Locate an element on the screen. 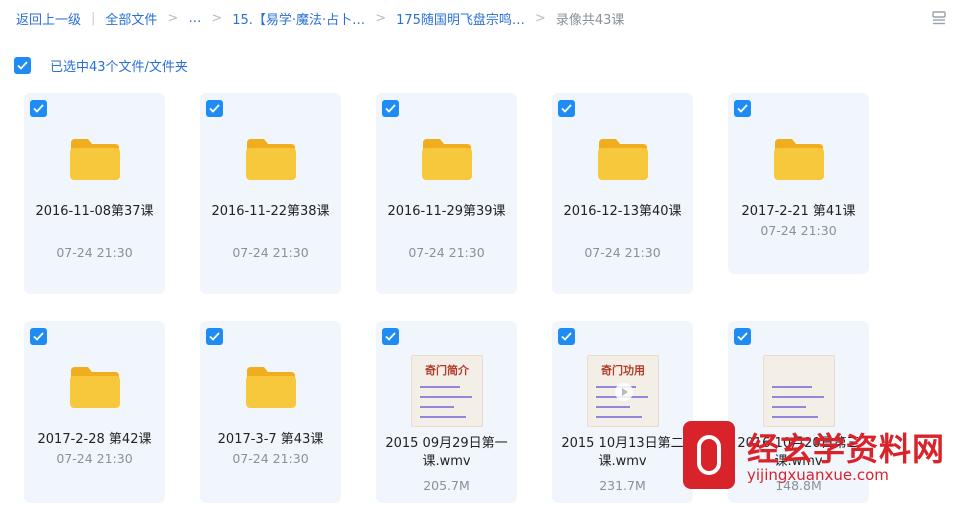  folder-card: 2017-2-21 第41课 07-24 21:30 is located at coordinates (798, 183).